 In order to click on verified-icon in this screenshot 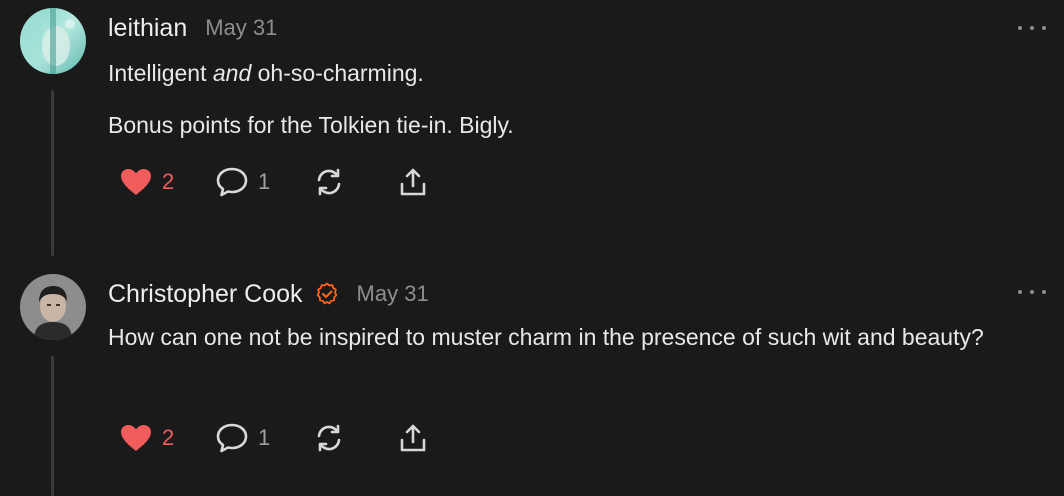, I will do `click(326, 293)`.